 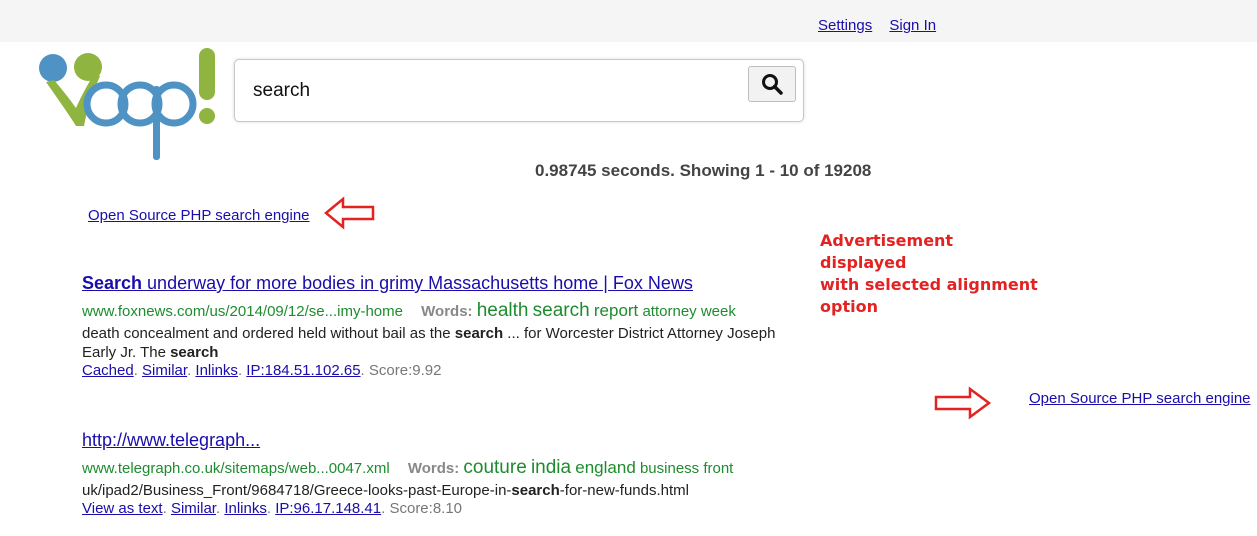 What do you see at coordinates (628, 21) in the screenshot?
I see `top-bar: Settings Sign In` at bounding box center [628, 21].